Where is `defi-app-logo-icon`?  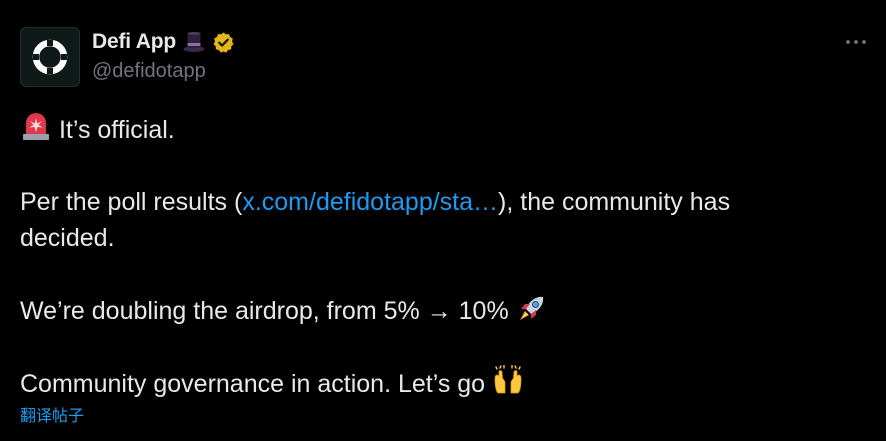
defi-app-logo-icon is located at coordinates (50, 57).